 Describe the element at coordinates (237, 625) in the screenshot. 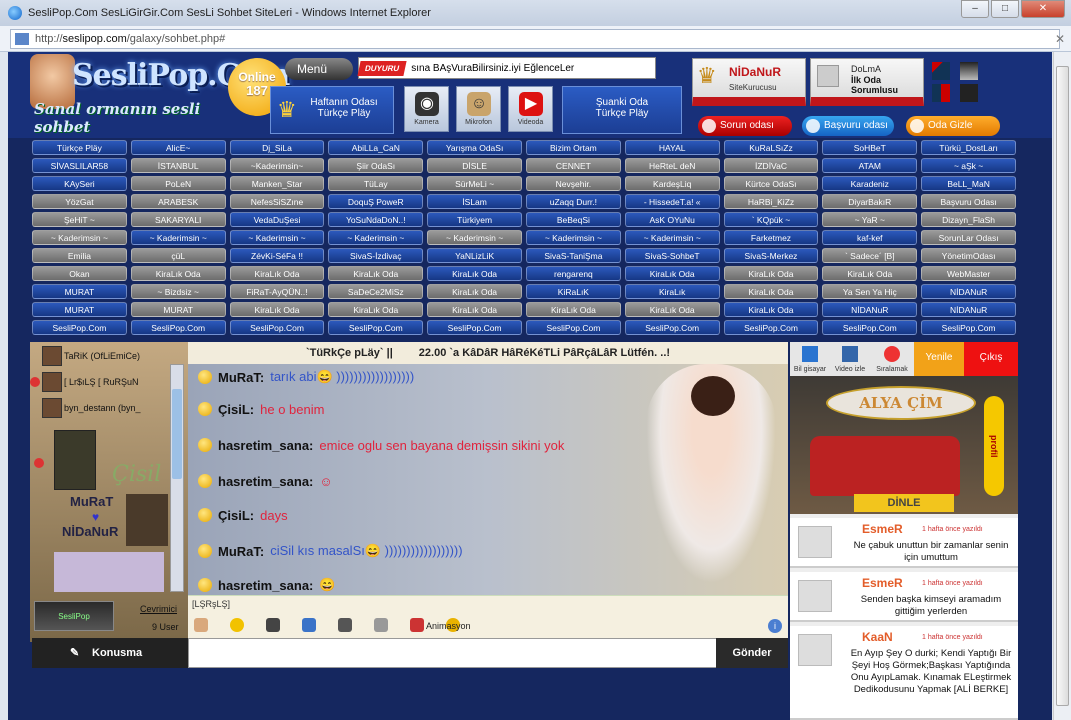

I see `smiley-icon` at that location.